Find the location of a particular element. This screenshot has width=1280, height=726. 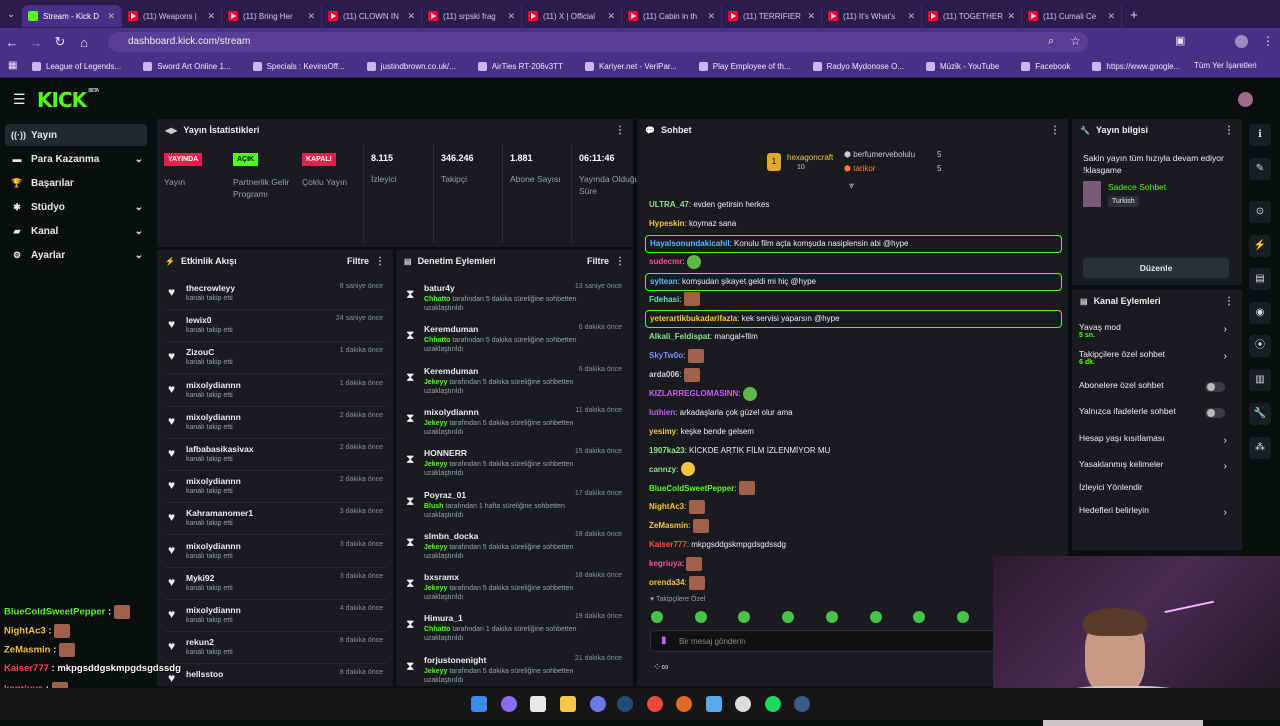

note-icon: ▤ is located at coordinates (1260, 279).